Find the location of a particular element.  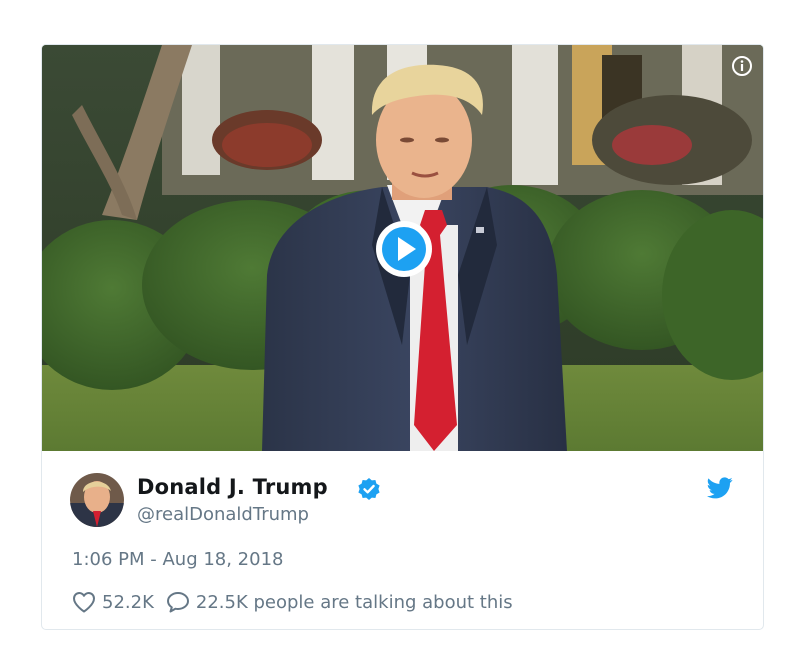

author-name: Donald J. Trump is located at coordinates (232, 487).